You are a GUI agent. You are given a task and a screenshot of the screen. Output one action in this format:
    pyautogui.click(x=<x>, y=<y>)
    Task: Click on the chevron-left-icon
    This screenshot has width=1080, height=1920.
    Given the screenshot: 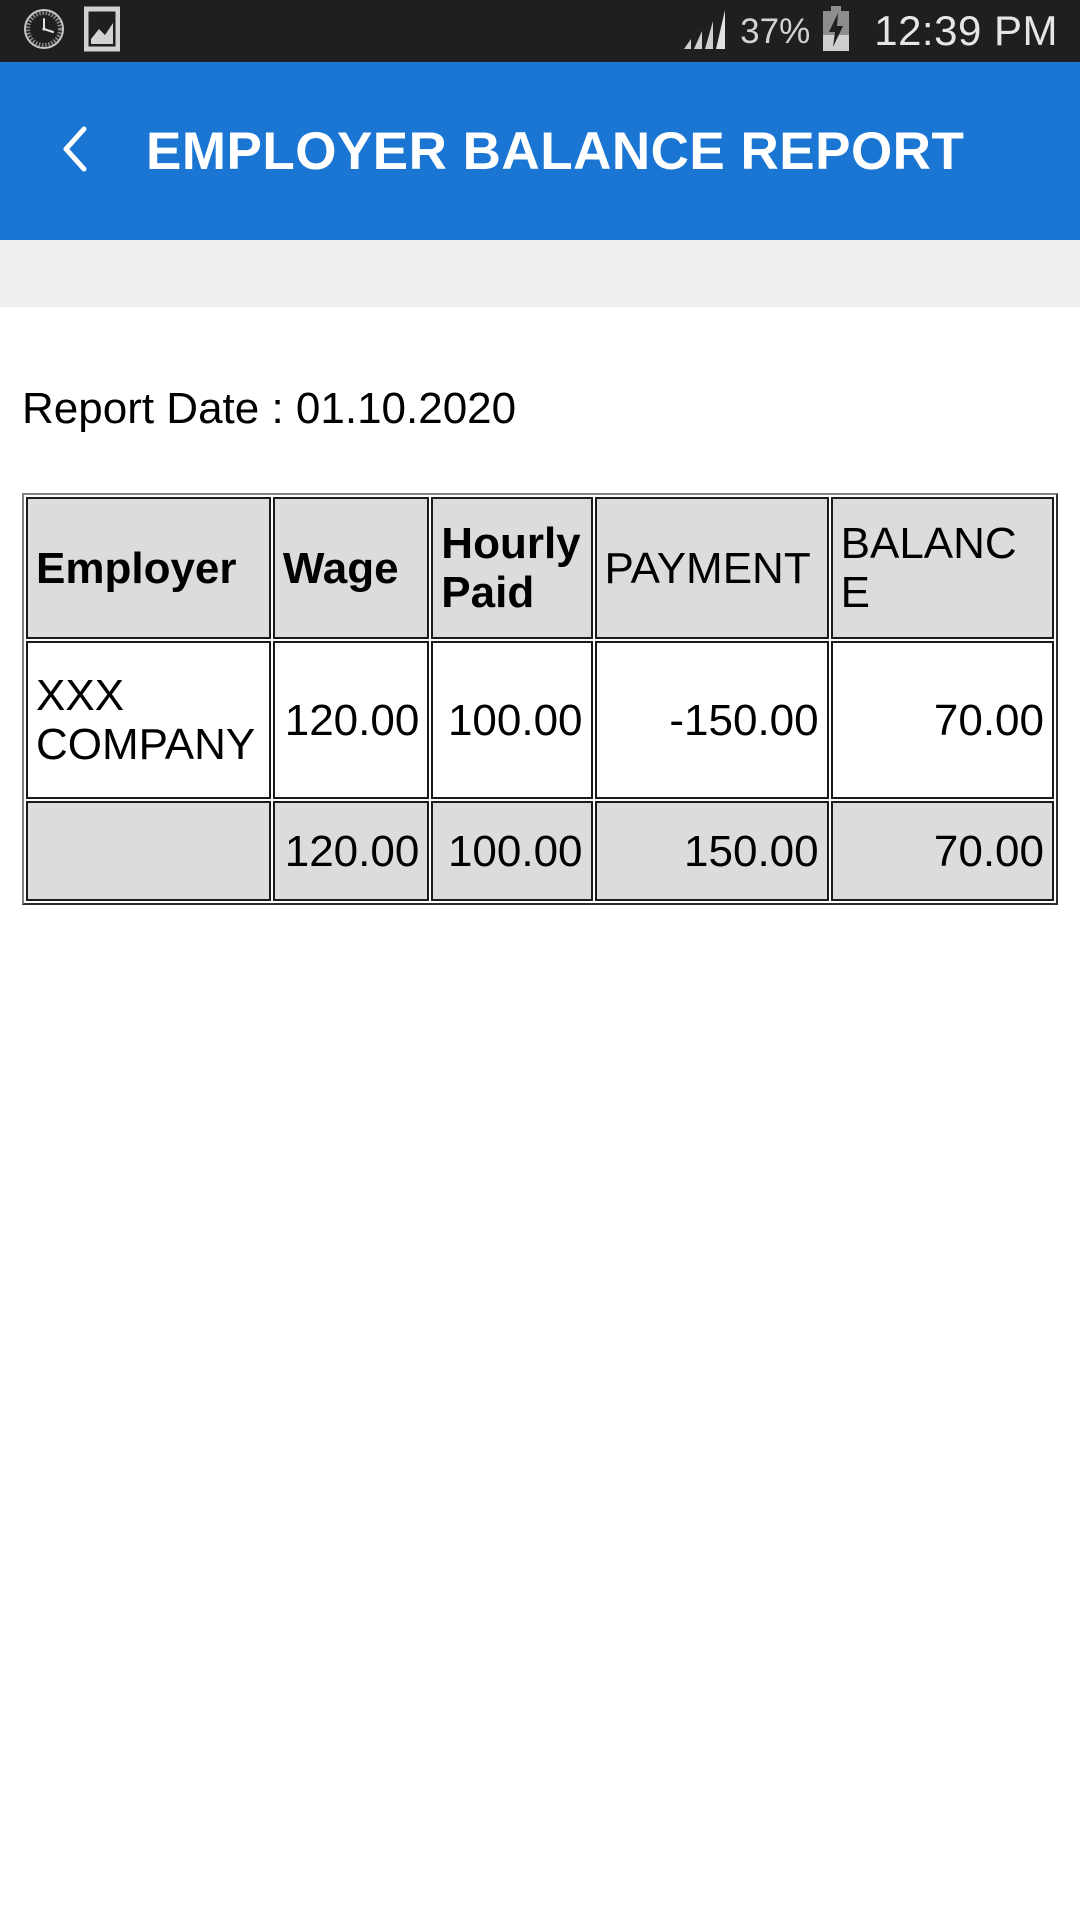 What is the action you would take?
    pyautogui.click(x=77, y=151)
    